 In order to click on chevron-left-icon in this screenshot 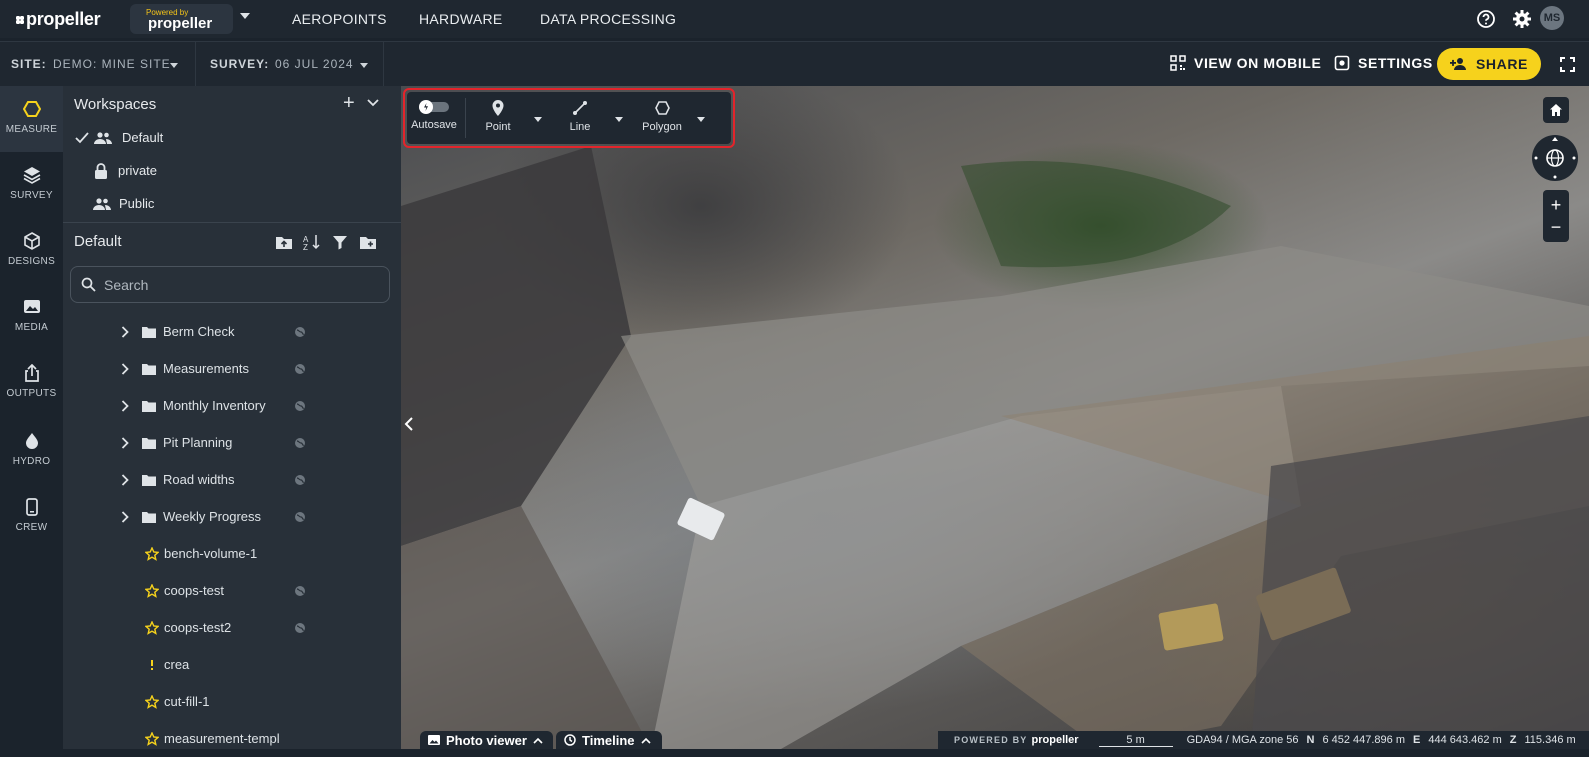, I will do `click(408, 424)`.